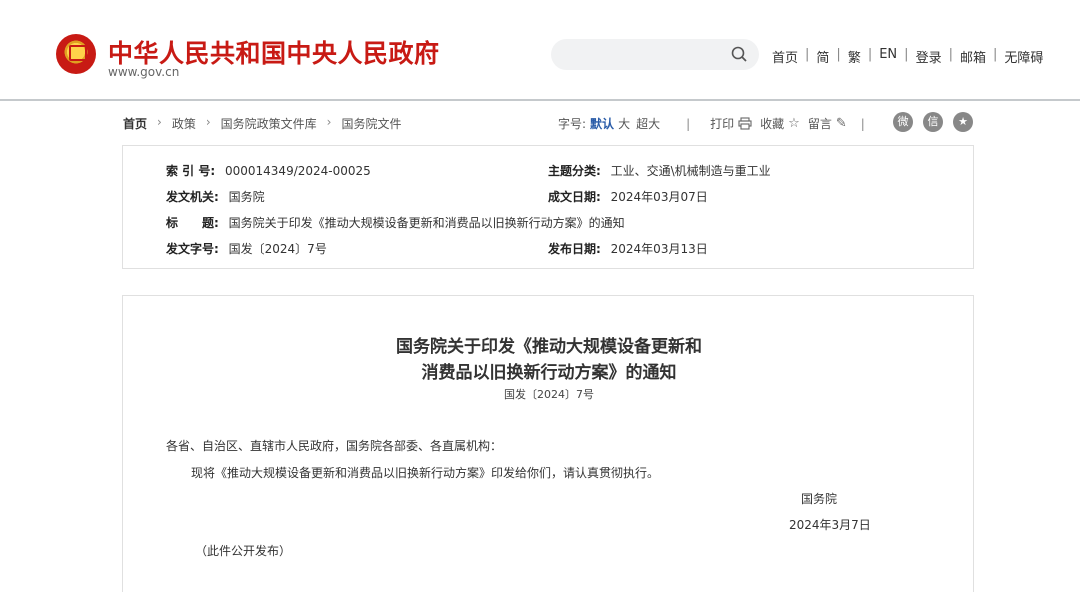 The height and width of the screenshot is (592, 1080). I want to click on page-tools: 字号: 默认 大 超大 | 打印 收藏 ☆ 留言 ✎ |, so click(714, 123).